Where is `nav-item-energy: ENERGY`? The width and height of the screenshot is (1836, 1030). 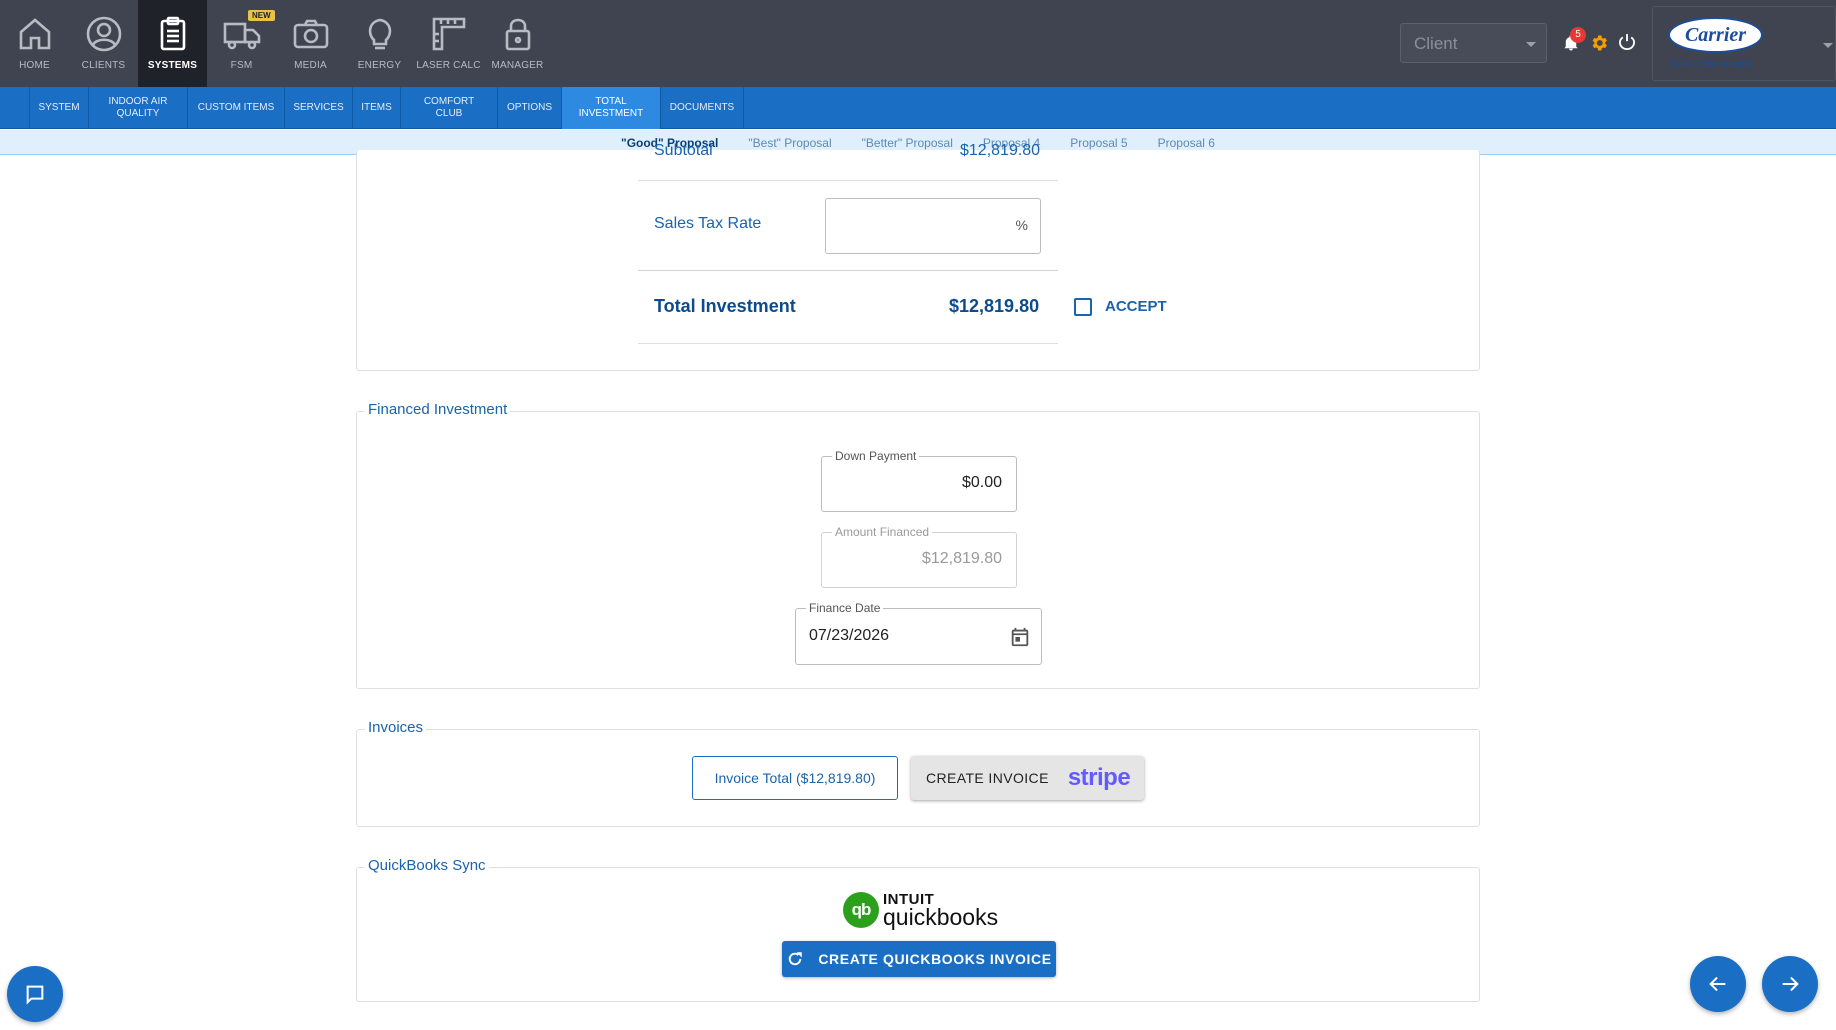 nav-item-energy: ENERGY is located at coordinates (379, 43).